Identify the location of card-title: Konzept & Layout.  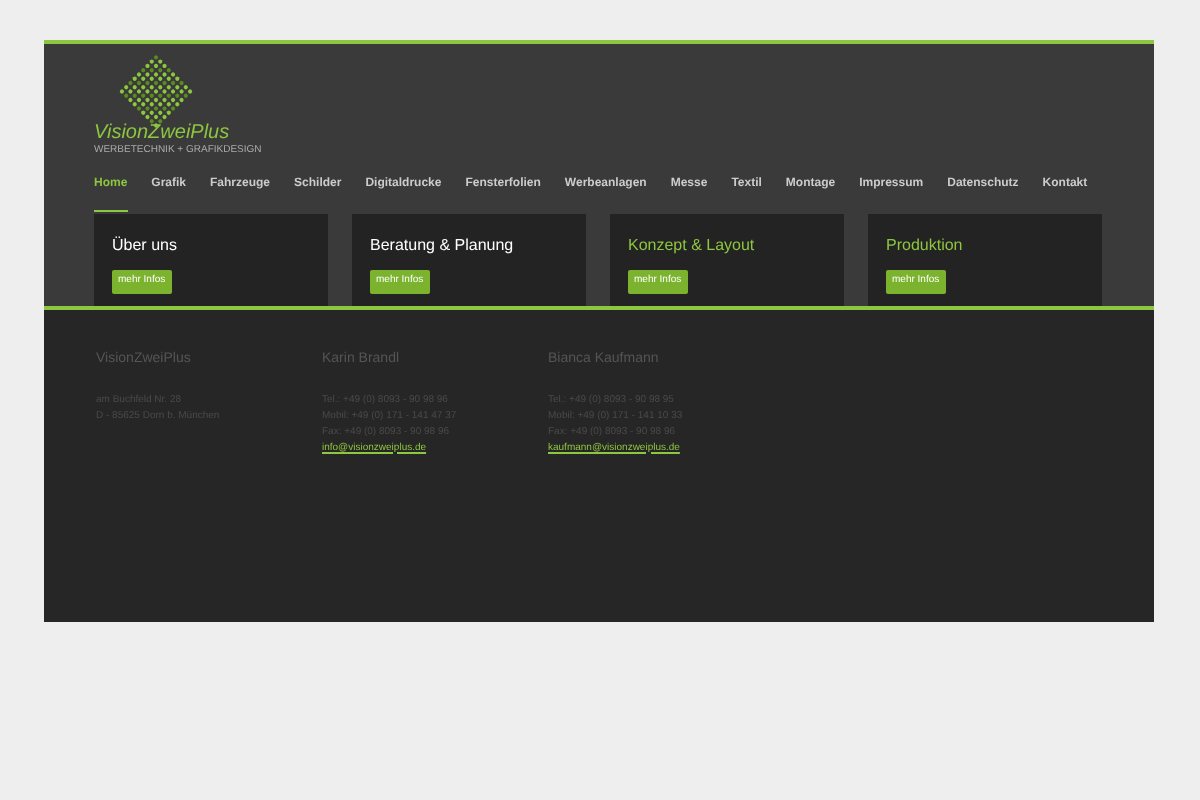
(691, 246).